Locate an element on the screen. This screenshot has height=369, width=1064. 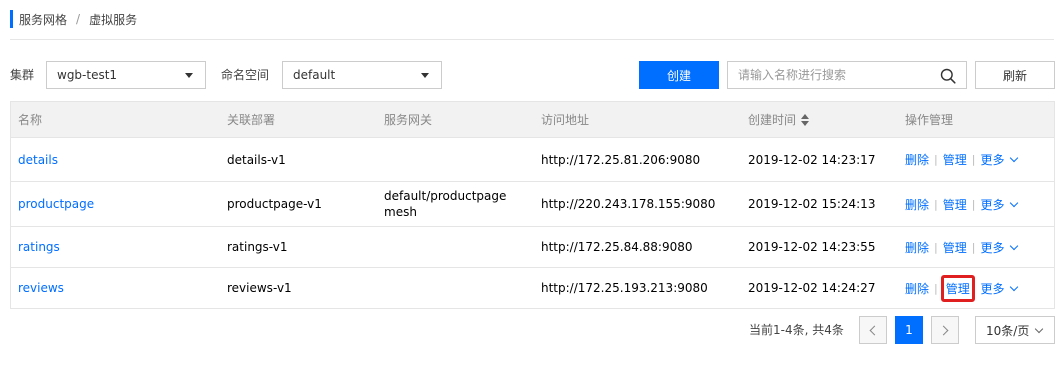
row-address: http://172.25.81.206:9080 is located at coordinates (621, 159).